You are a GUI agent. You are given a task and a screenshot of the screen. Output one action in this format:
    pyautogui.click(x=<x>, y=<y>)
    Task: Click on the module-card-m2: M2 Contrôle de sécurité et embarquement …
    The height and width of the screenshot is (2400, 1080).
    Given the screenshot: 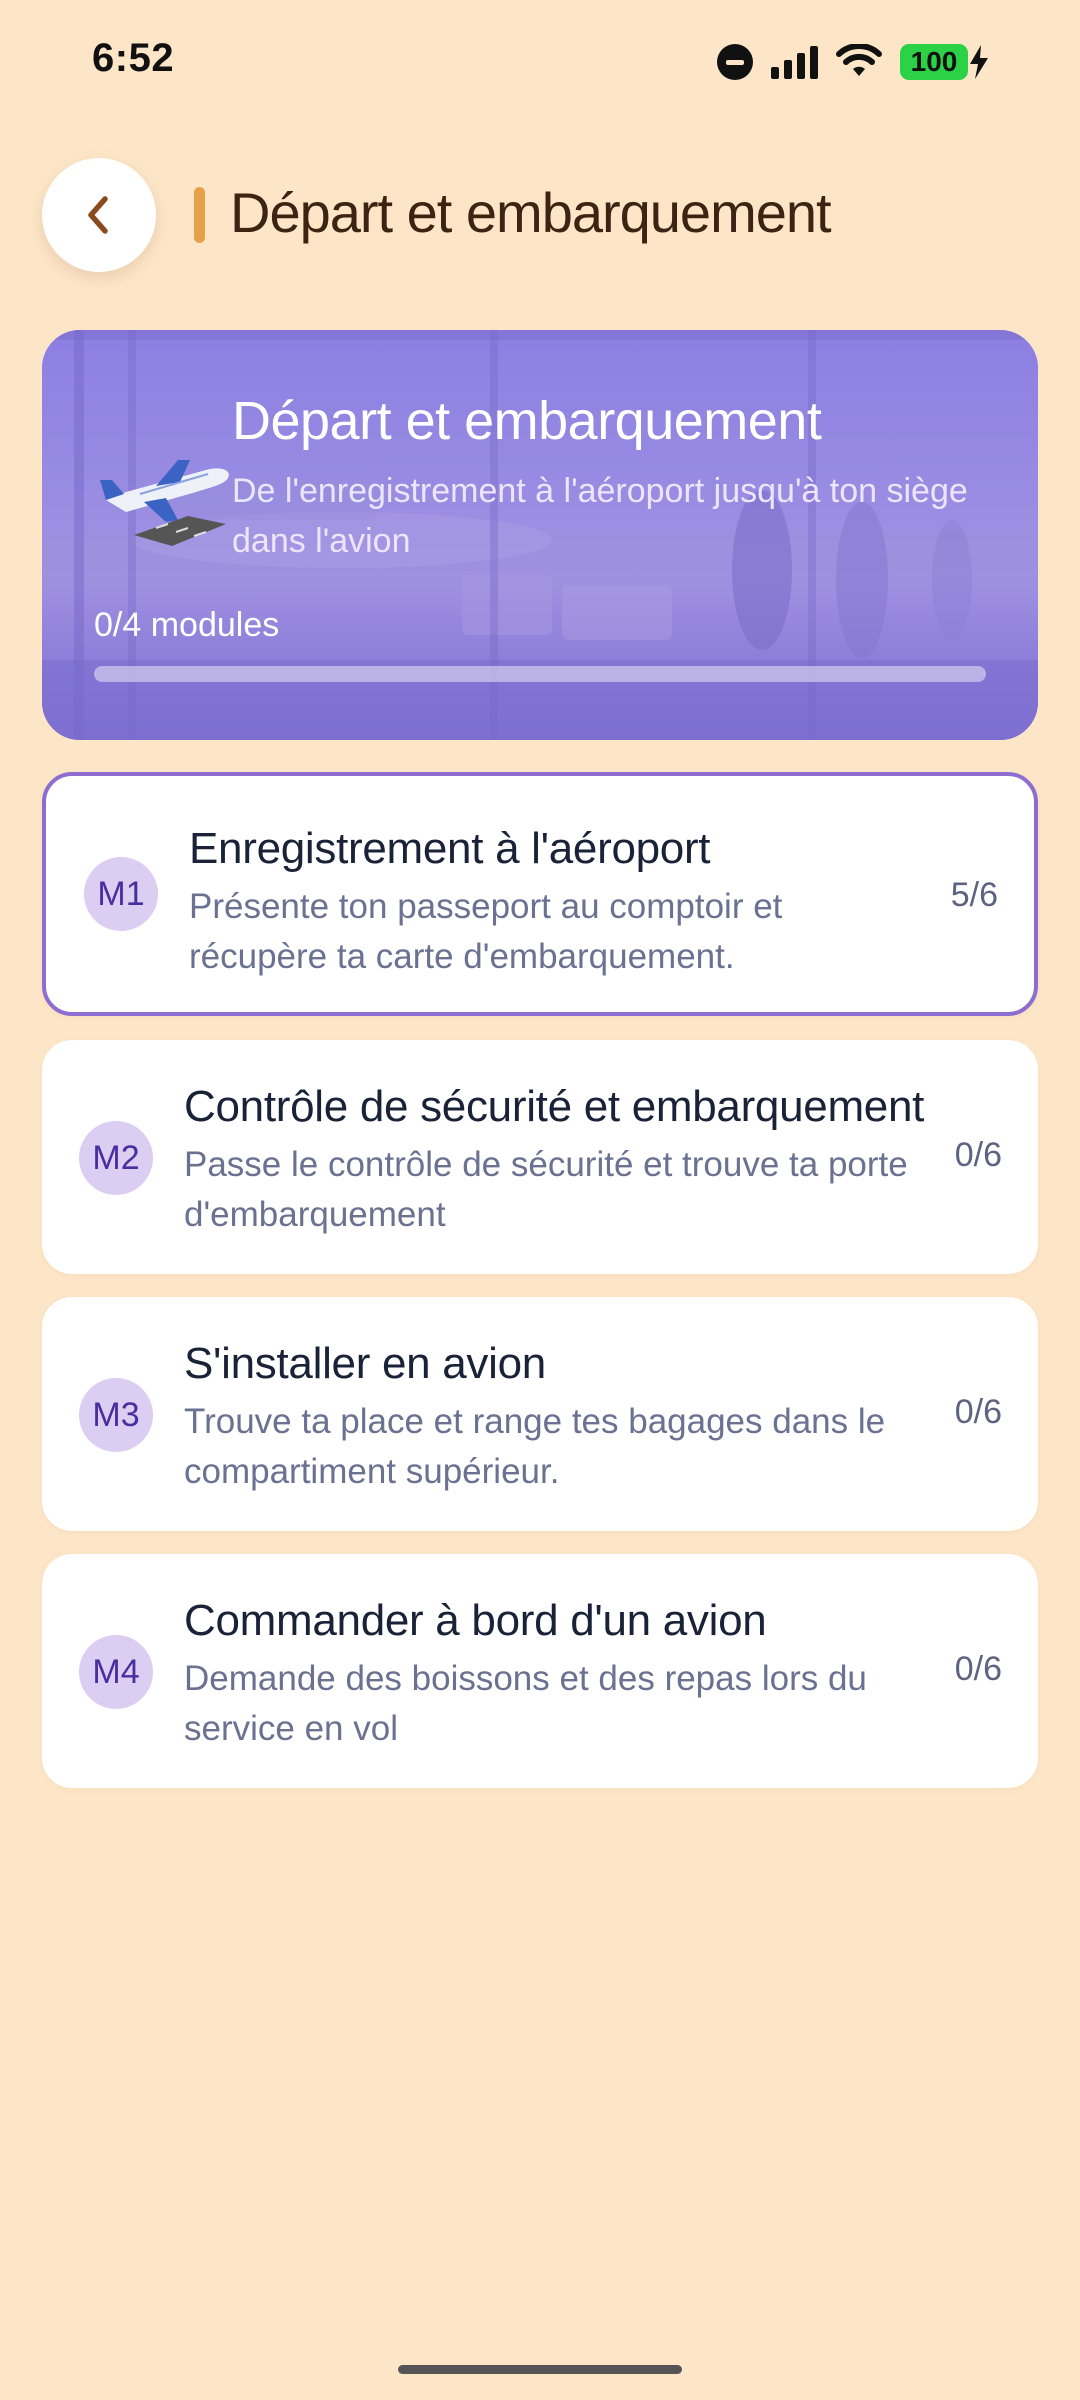 What is the action you would take?
    pyautogui.click(x=540, y=1157)
    